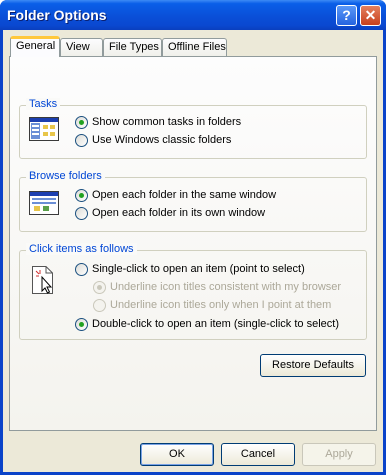 The image size is (386, 475). Describe the element at coordinates (43, 104) in the screenshot. I see `tasks-group-title: Tasks` at that location.